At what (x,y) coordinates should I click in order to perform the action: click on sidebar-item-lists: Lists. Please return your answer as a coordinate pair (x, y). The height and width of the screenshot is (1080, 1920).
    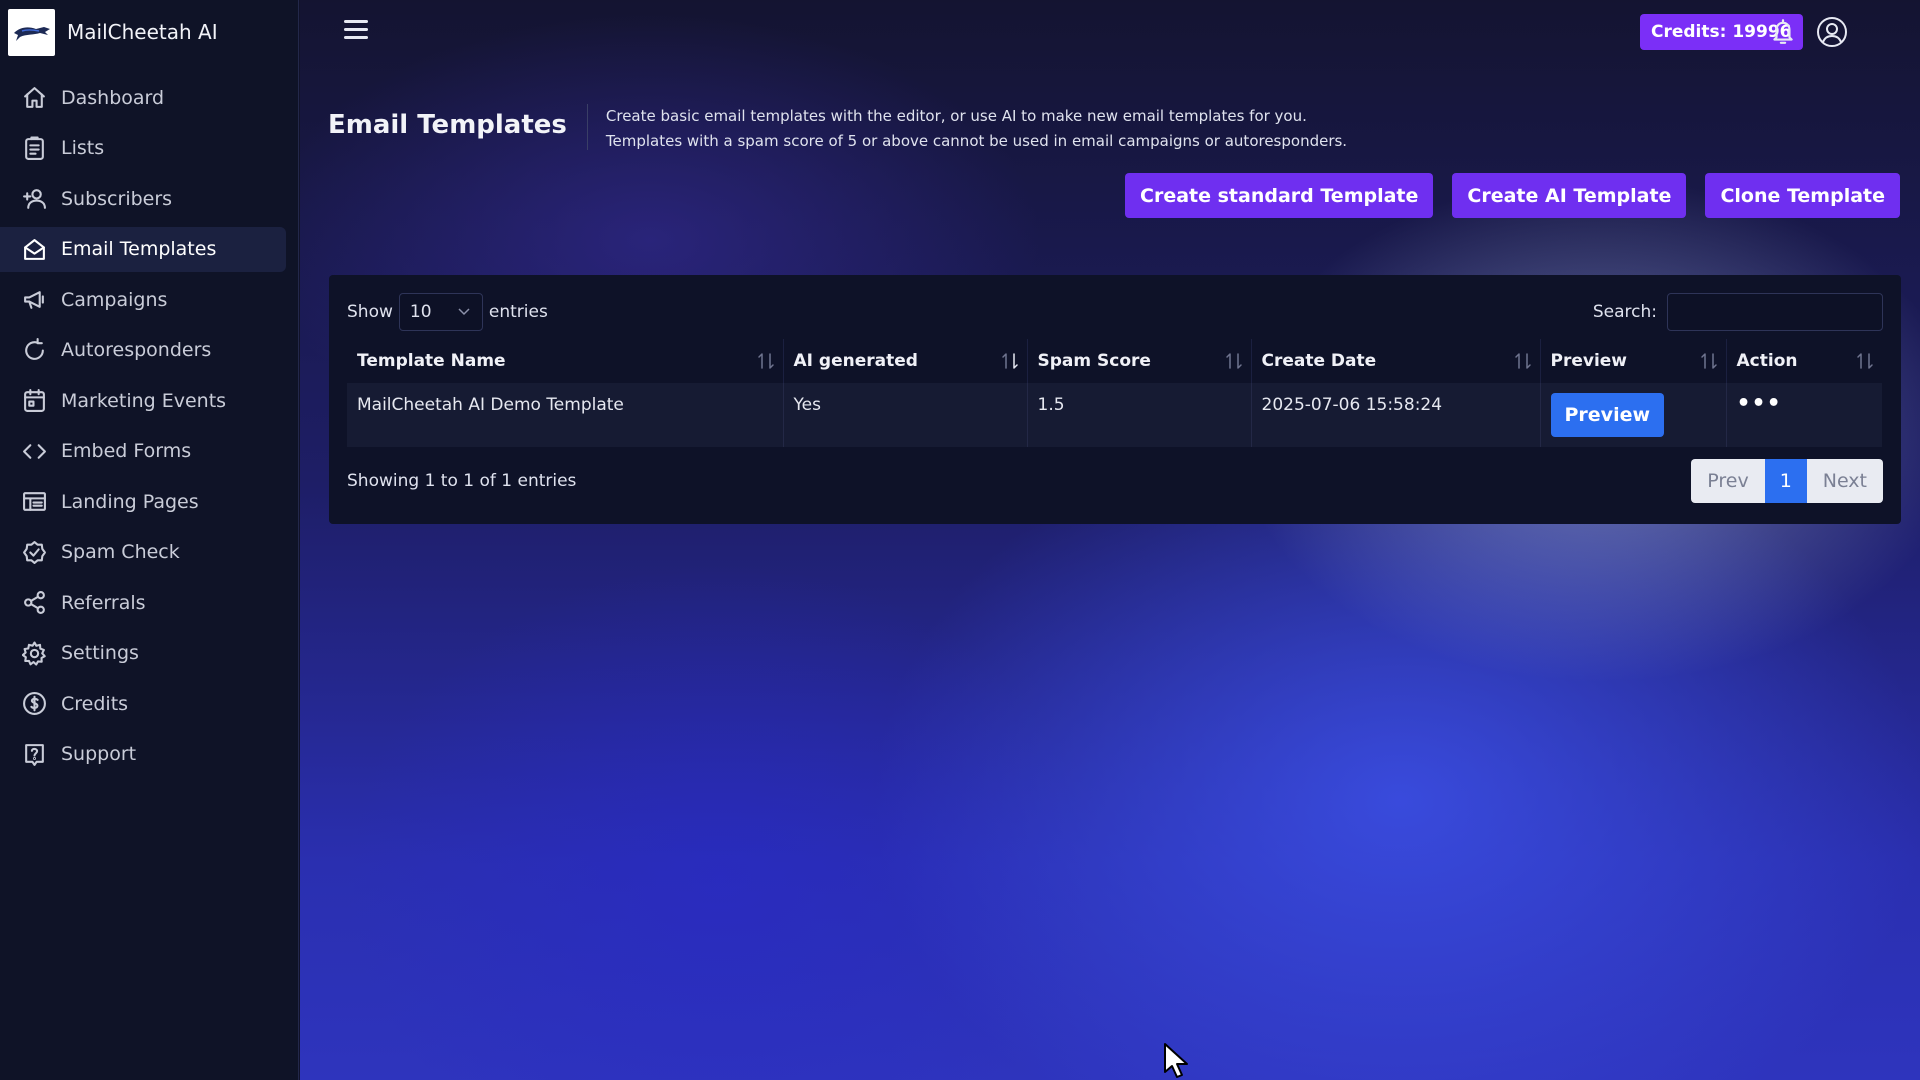
    Looking at the image, I should click on (143, 148).